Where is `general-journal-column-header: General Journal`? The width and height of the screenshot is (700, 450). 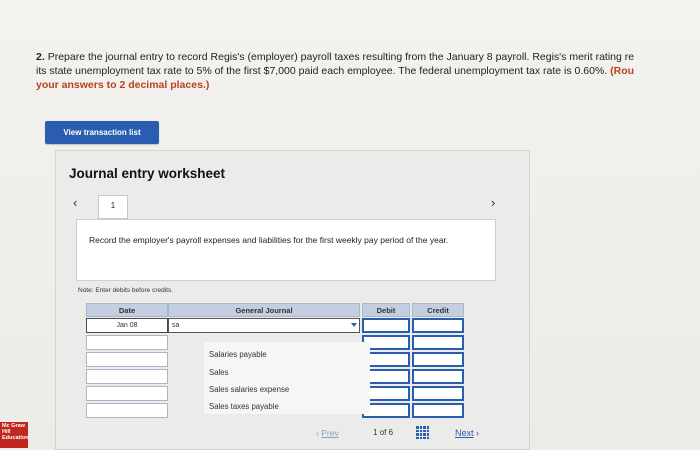 general-journal-column-header: General Journal is located at coordinates (264, 310).